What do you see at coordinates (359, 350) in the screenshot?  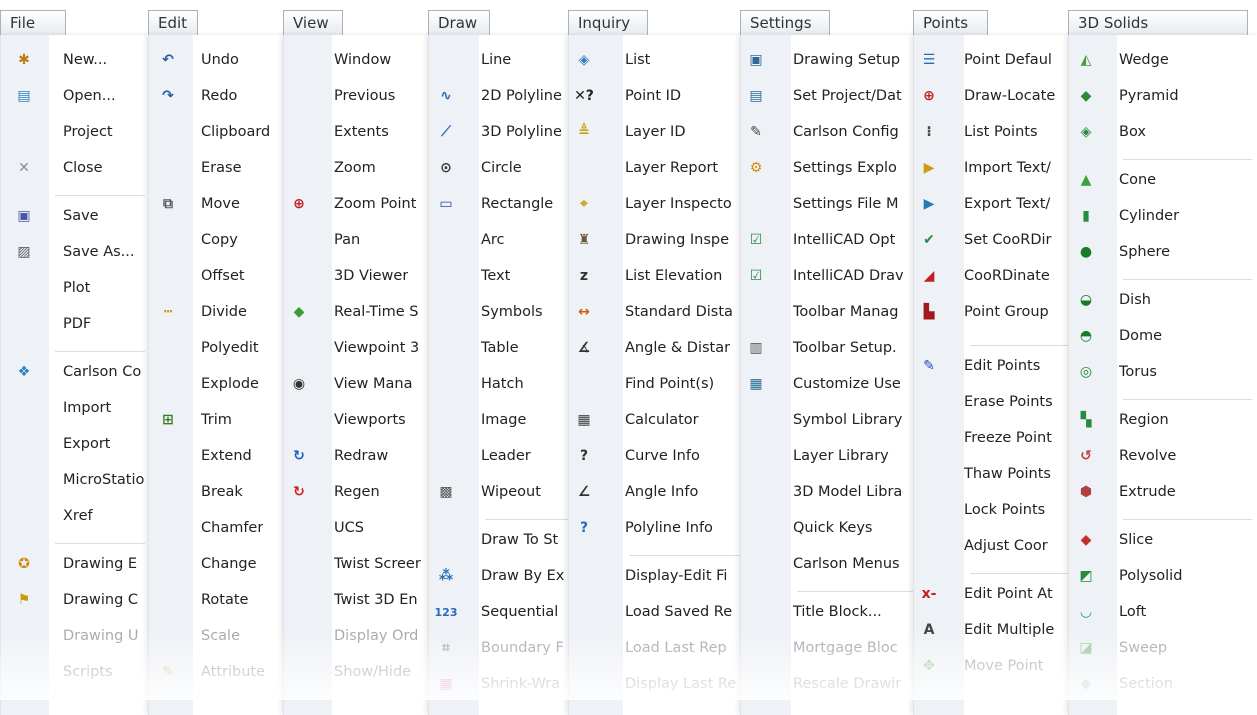 I see `menu-item-view: Viewpoint 3` at bounding box center [359, 350].